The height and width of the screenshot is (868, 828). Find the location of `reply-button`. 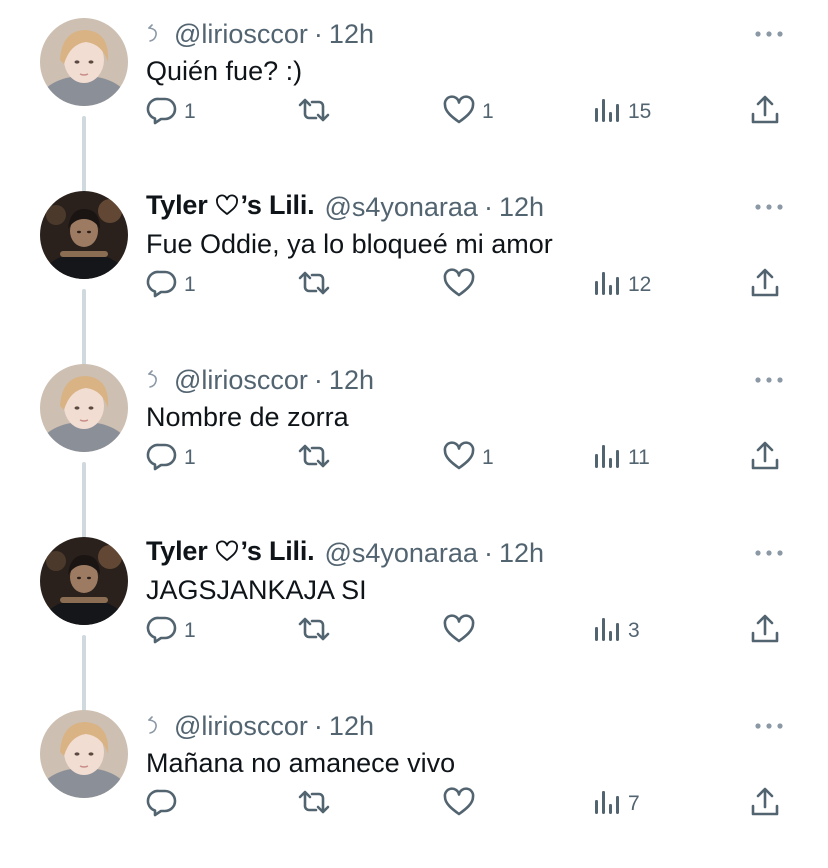

reply-button is located at coordinates (165, 804).